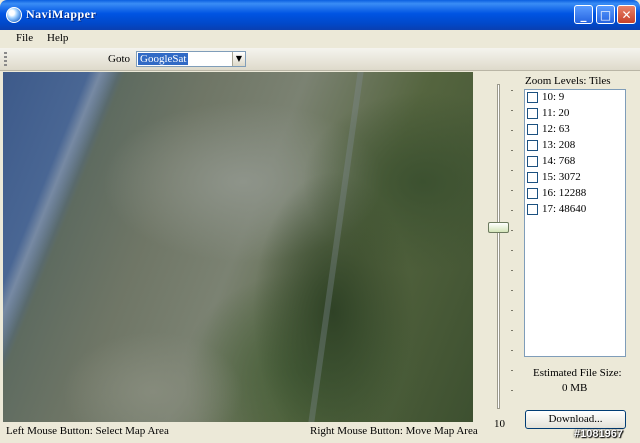 The height and width of the screenshot is (443, 640). What do you see at coordinates (238, 59) in the screenshot?
I see `chevron-down-icon: ▼` at bounding box center [238, 59].